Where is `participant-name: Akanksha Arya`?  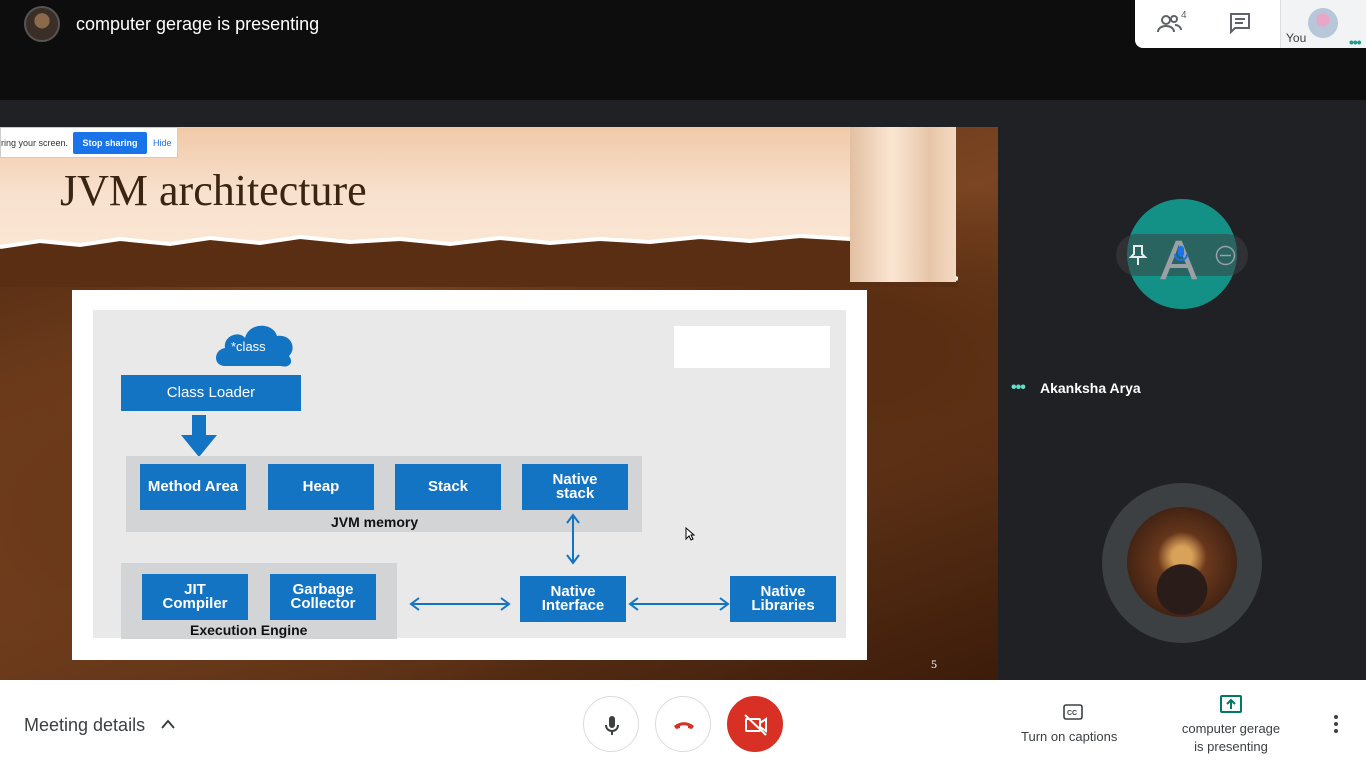 participant-name: Akanksha Arya is located at coordinates (1090, 388).